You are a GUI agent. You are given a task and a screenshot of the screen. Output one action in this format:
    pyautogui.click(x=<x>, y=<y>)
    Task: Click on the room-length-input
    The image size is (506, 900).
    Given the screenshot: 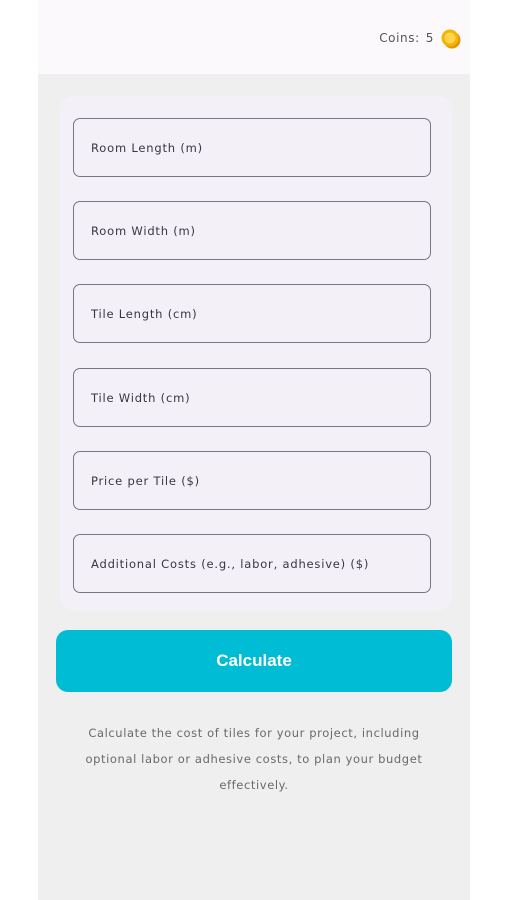 What is the action you would take?
    pyautogui.click(x=252, y=147)
    